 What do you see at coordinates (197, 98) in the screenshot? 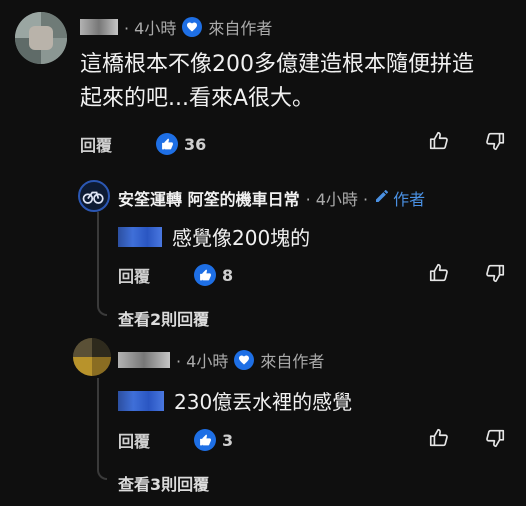
I see `comment-text-line: 起來的吧...看來A很大。` at bounding box center [197, 98].